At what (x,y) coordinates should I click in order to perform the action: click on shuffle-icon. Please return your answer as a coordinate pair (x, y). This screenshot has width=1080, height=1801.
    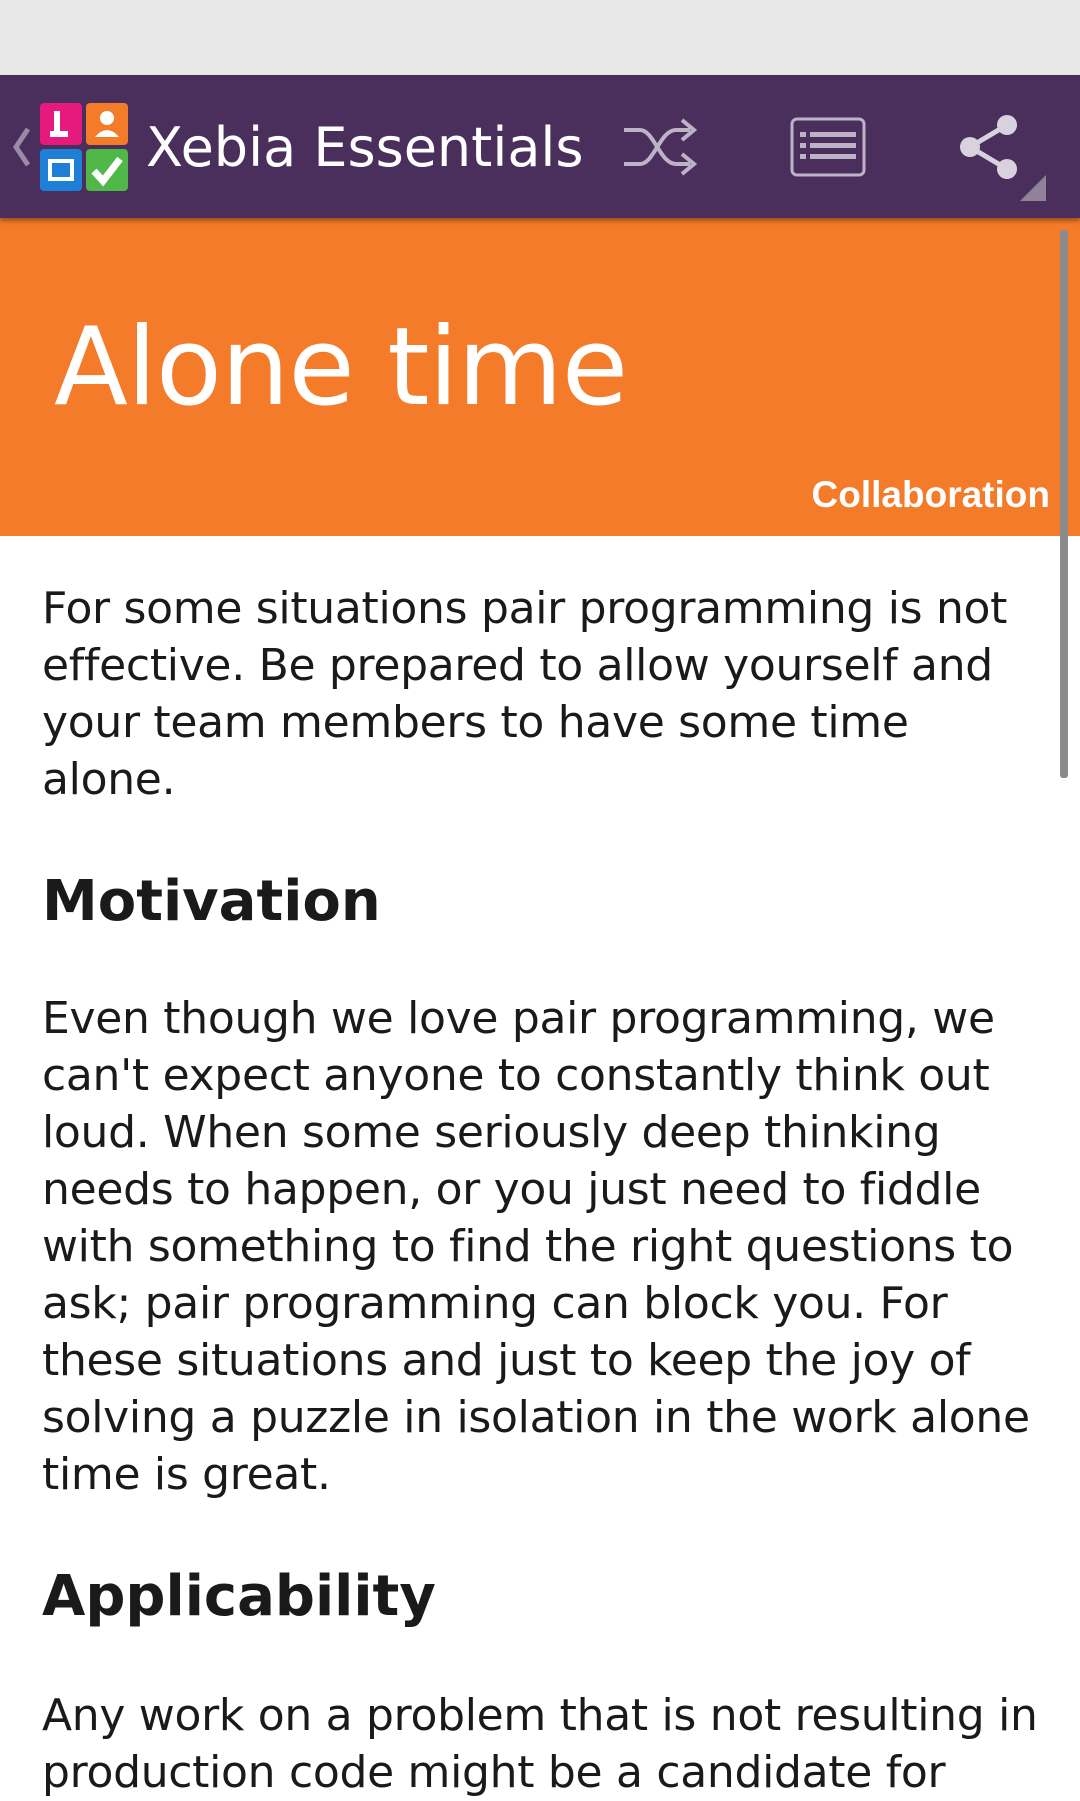
    Looking at the image, I should click on (661, 147).